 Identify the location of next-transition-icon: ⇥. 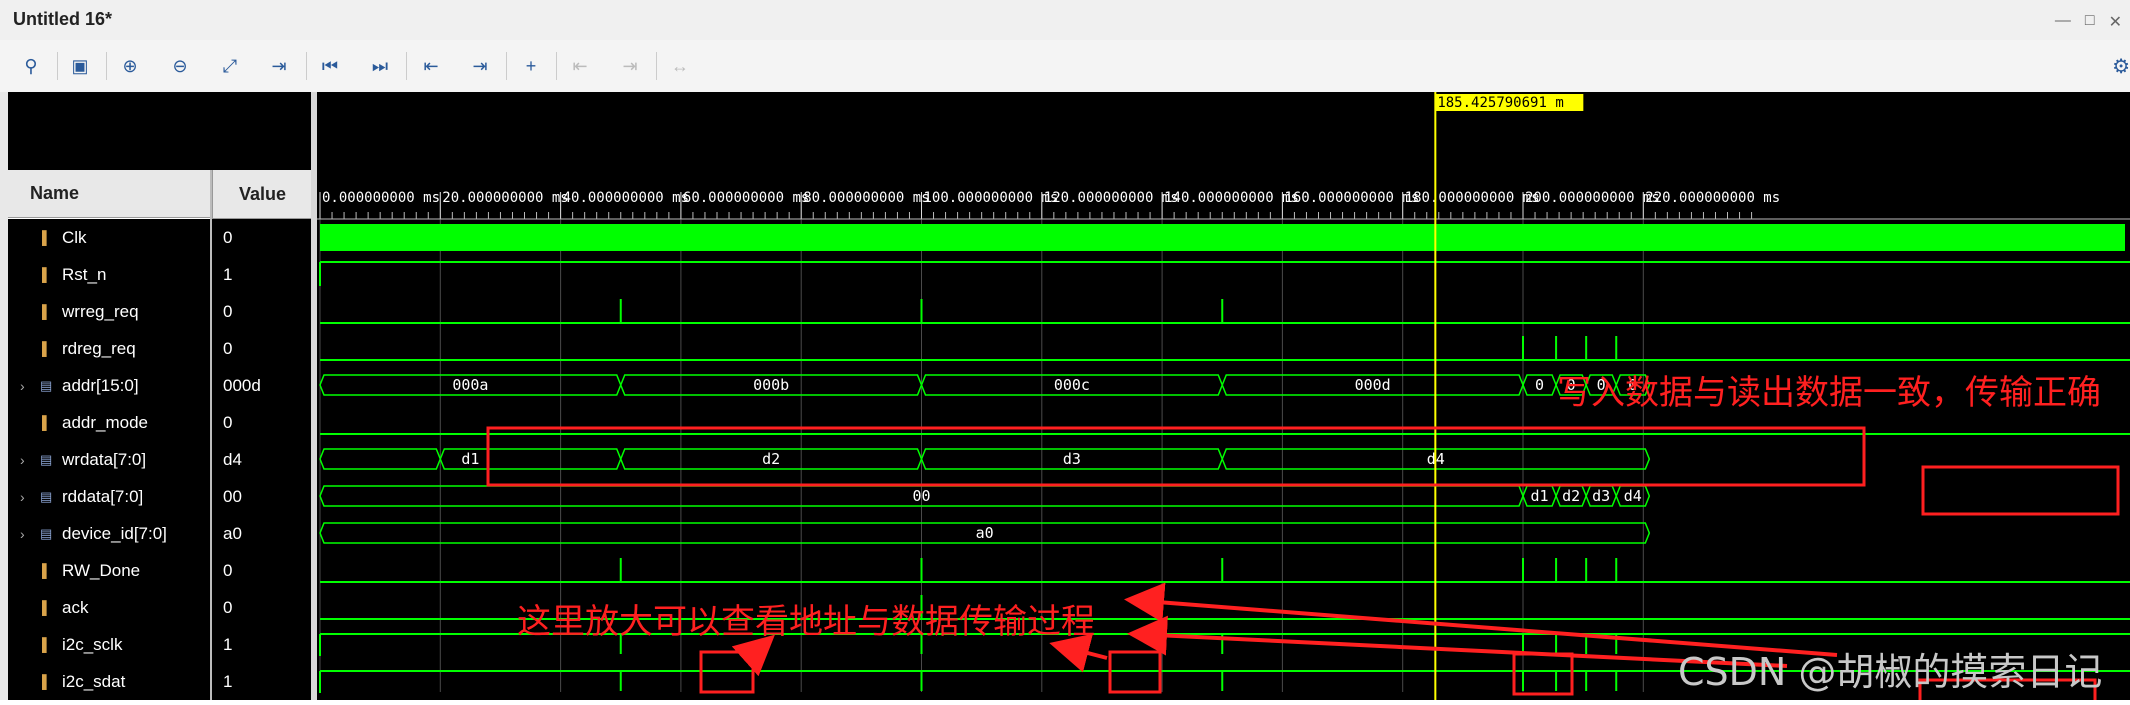
(480, 66).